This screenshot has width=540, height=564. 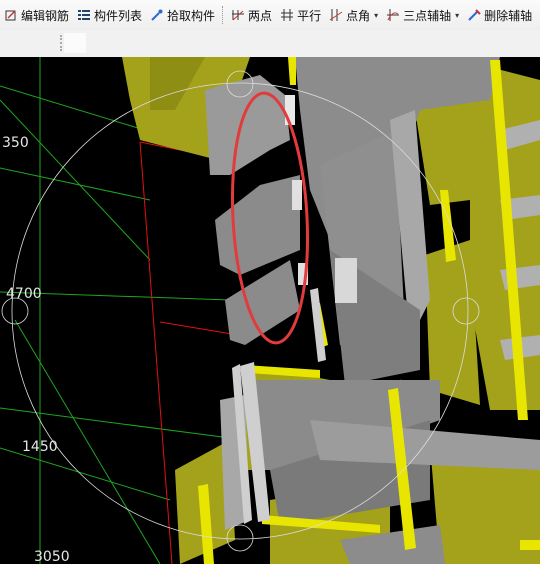 I want to click on pick-component-button: 拾取构件, so click(x=182, y=15).